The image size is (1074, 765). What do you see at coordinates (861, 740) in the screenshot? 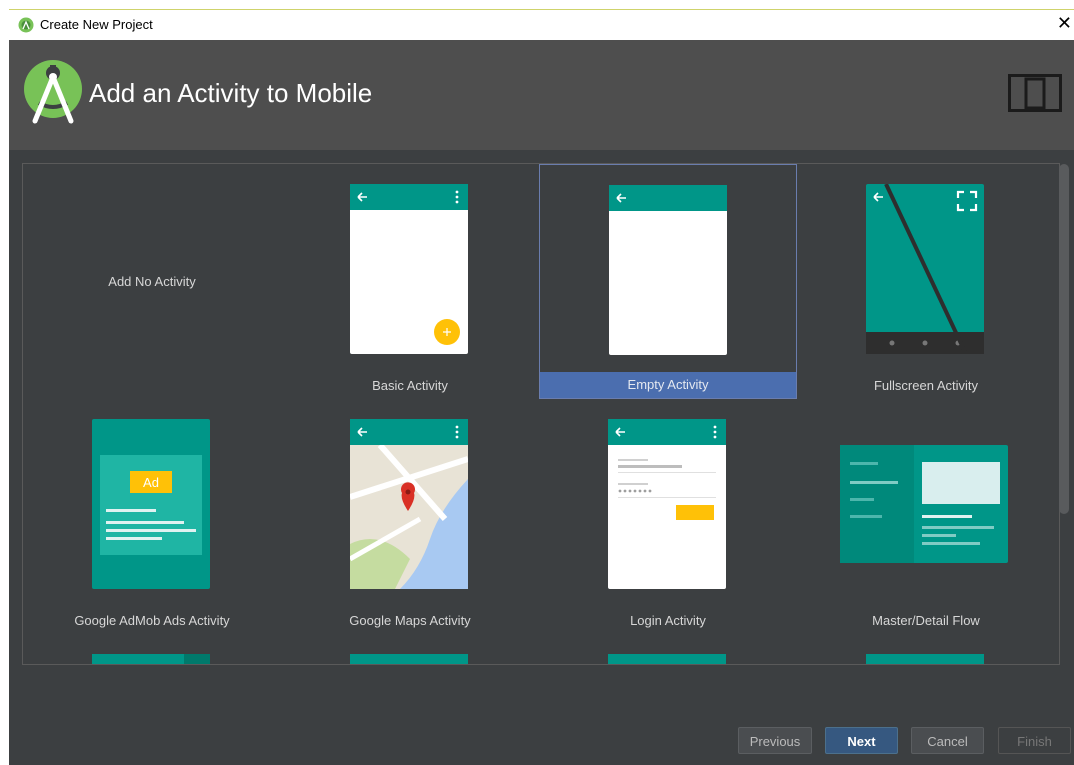
I see `next-button: Next` at bounding box center [861, 740].